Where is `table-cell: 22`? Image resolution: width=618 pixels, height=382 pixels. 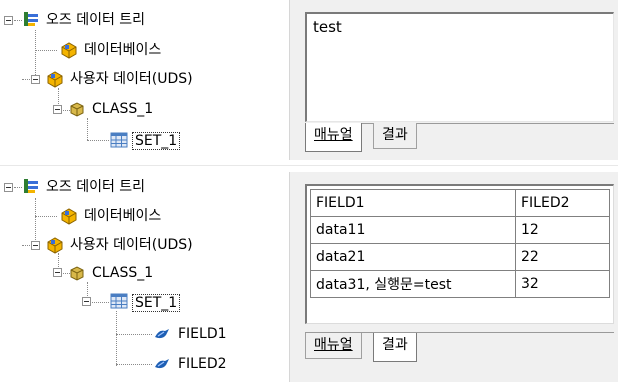 table-cell: 22 is located at coordinates (562, 257).